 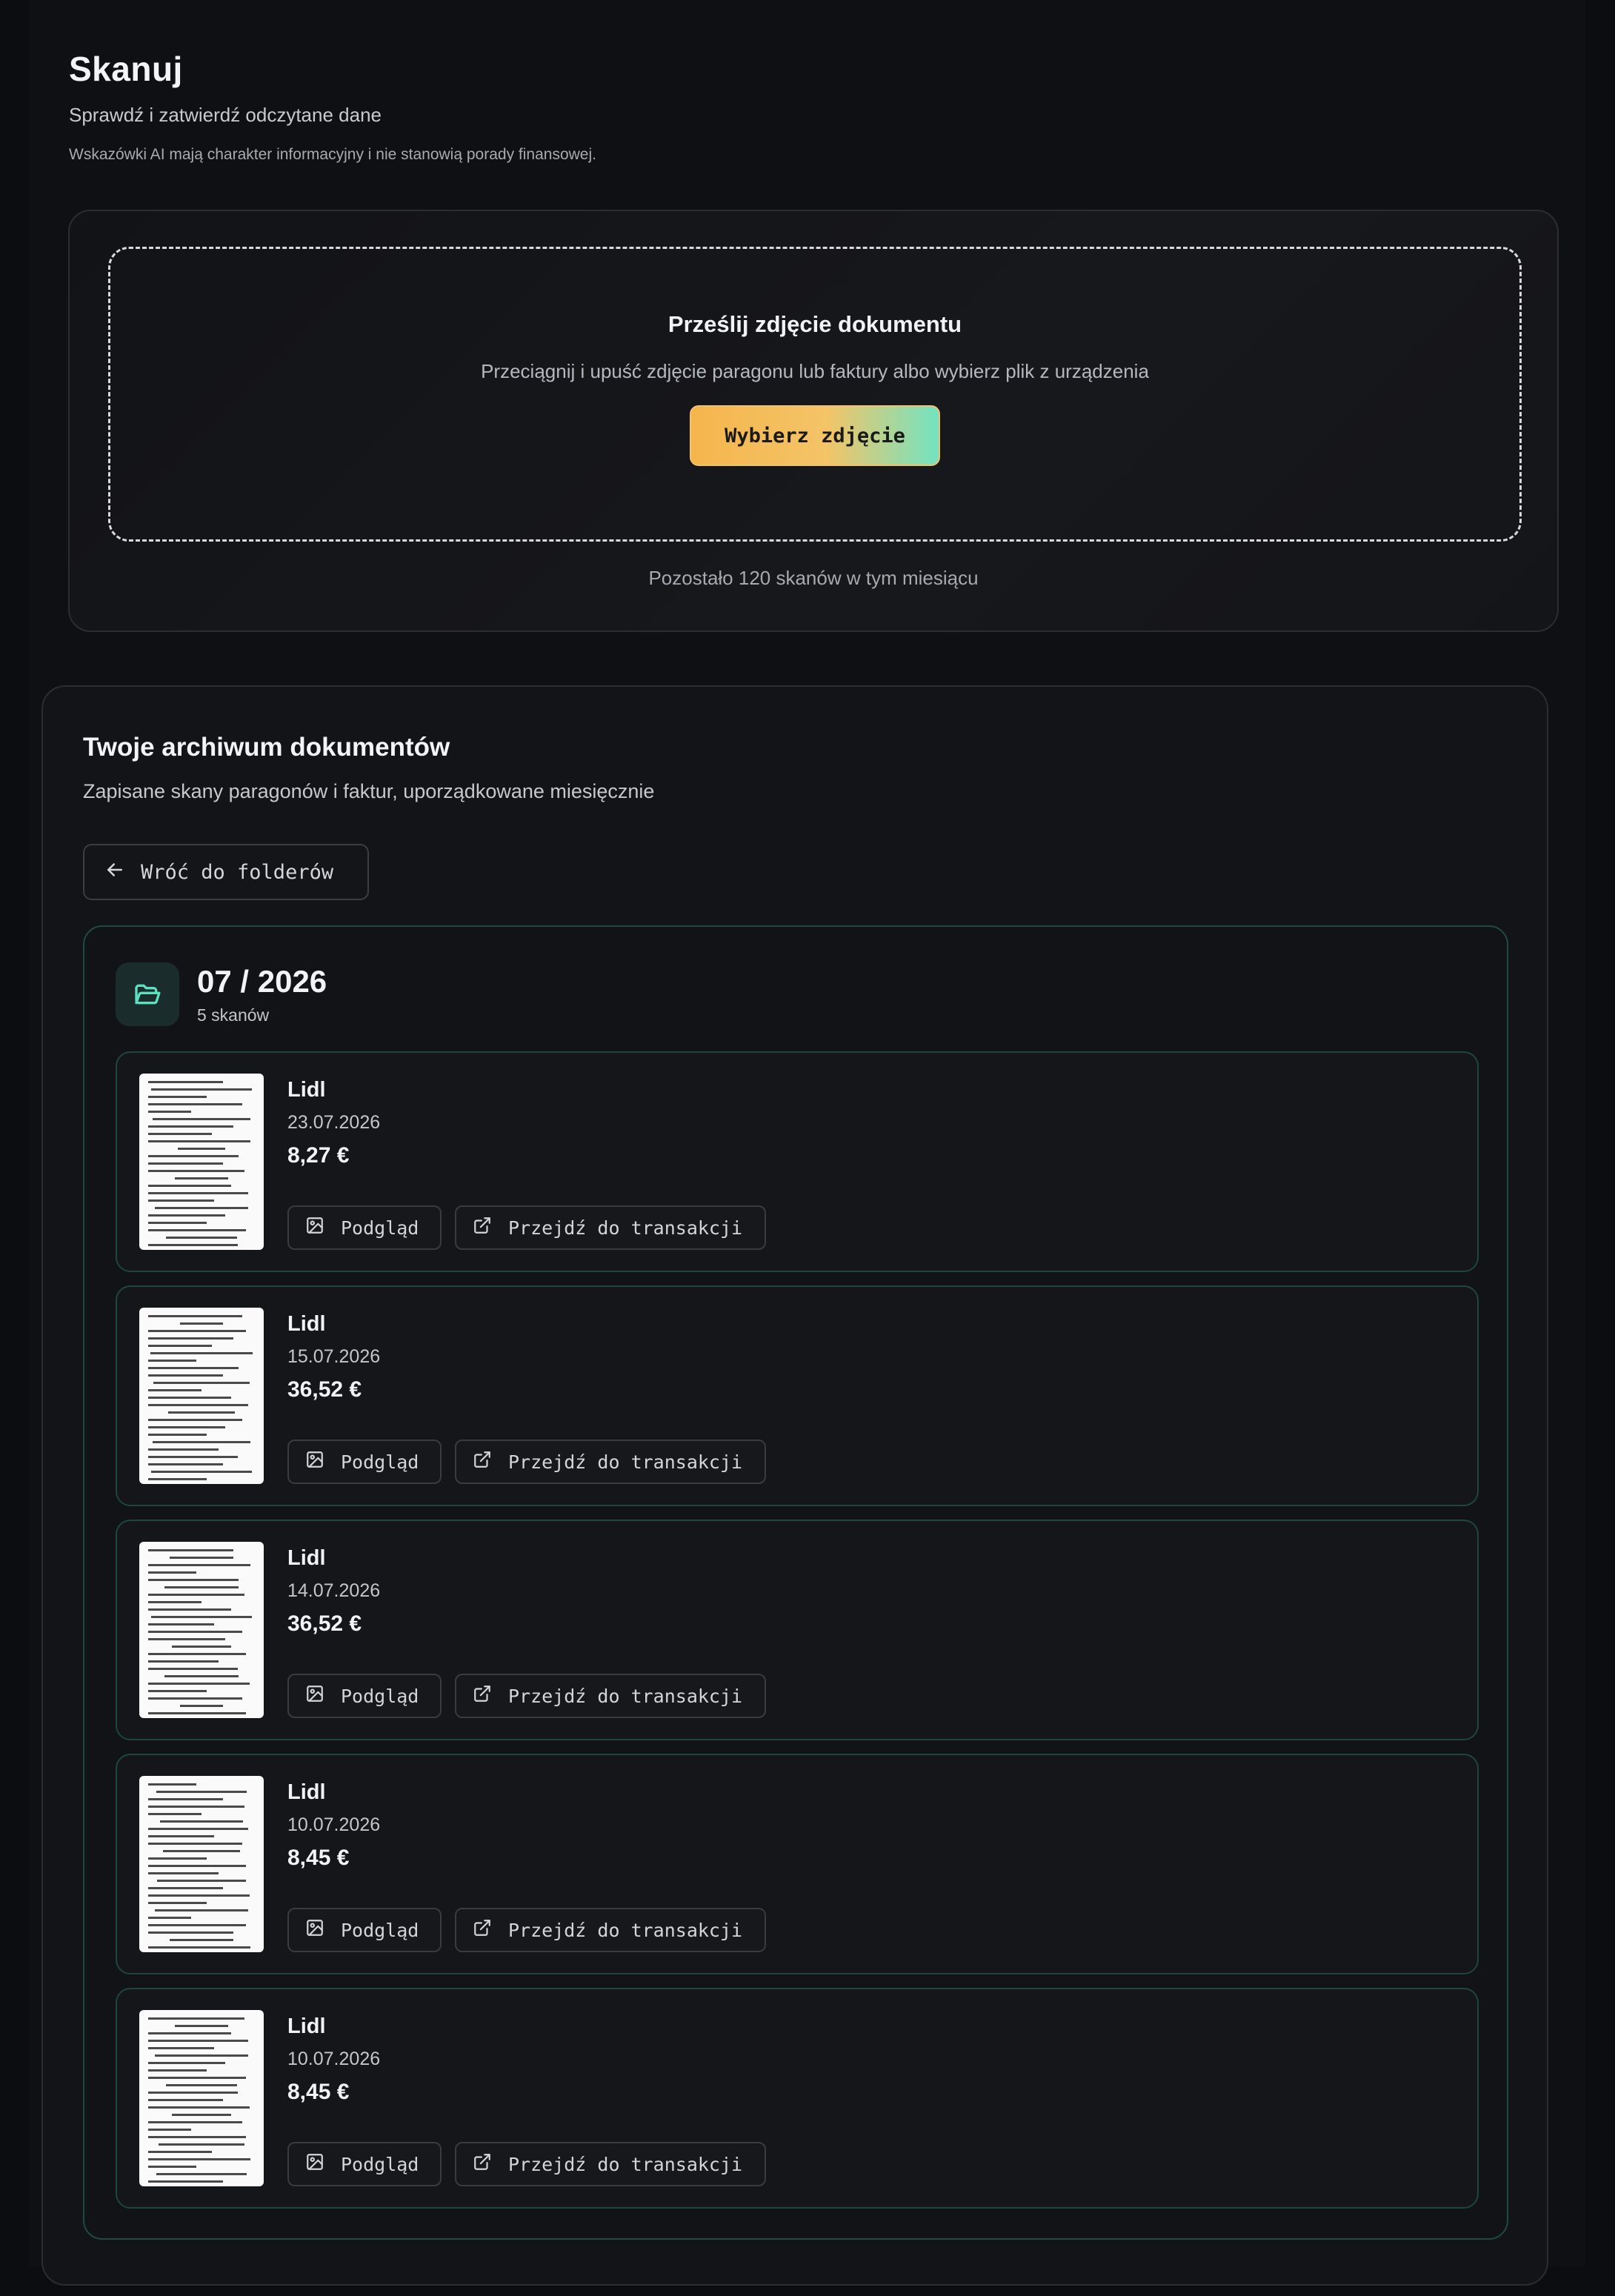 I want to click on document-date: 23.07.2026, so click(x=334, y=1122).